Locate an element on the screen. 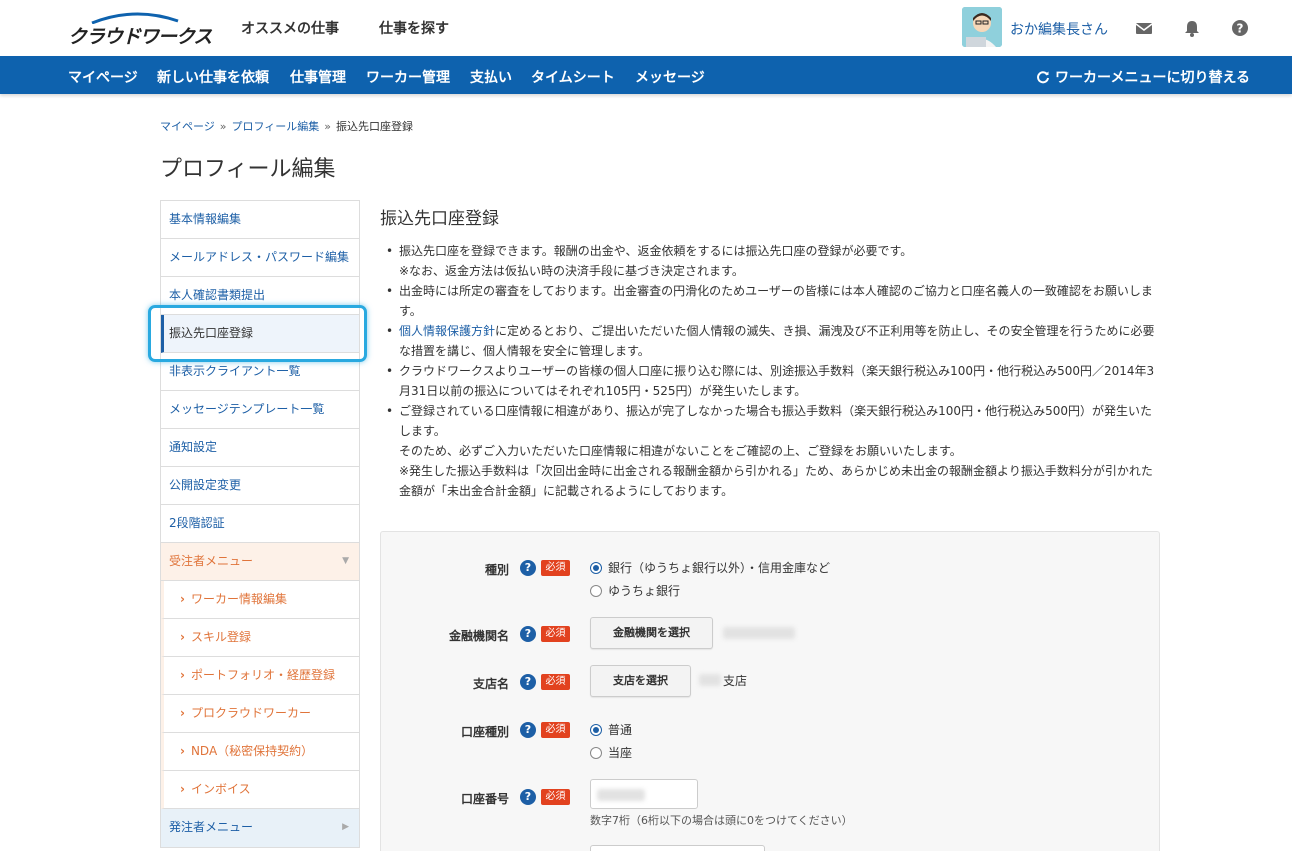  nav-mypage: マイページ is located at coordinates (103, 77).